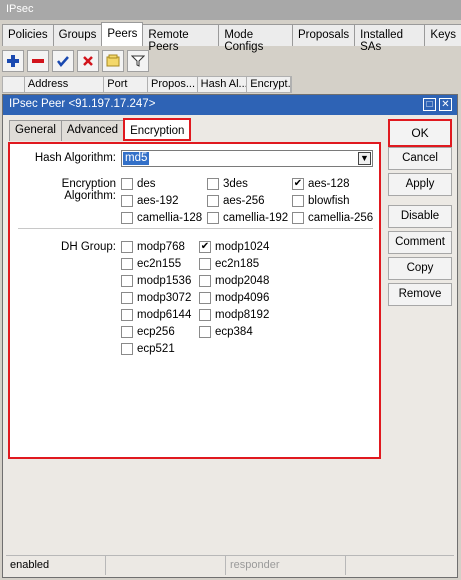  I want to click on dh-checkbox-modp1024: ✔ modp1024, so click(234, 246).